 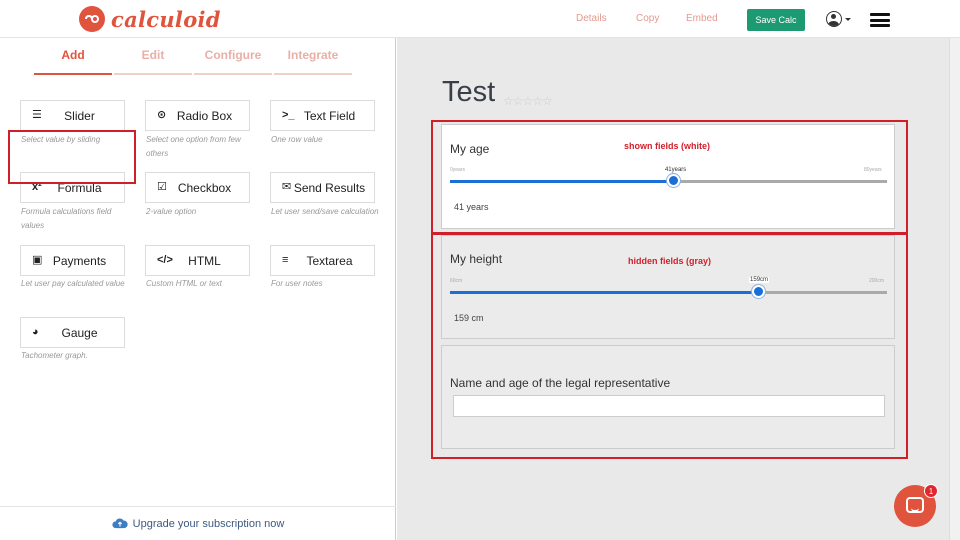 What do you see at coordinates (834, 19) in the screenshot?
I see `user-icon` at bounding box center [834, 19].